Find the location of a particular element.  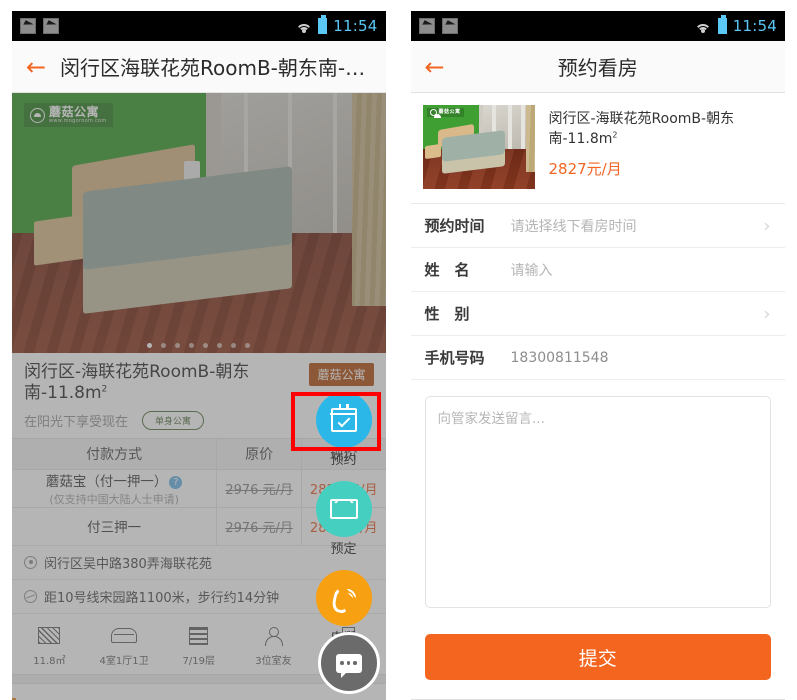

page-title: 预约看房 is located at coordinates (597, 68).